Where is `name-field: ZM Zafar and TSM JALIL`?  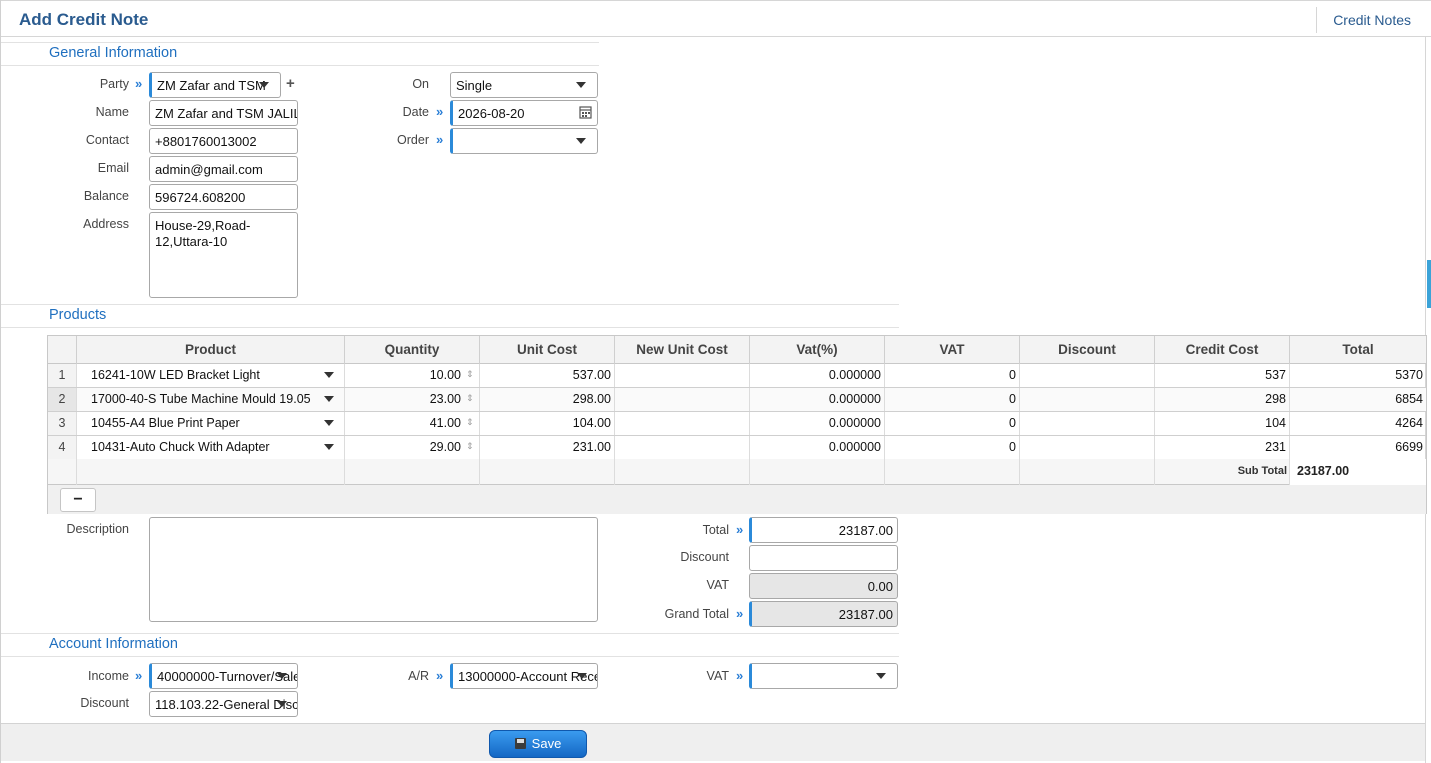 name-field: ZM Zafar and TSM JALIL is located at coordinates (223, 113).